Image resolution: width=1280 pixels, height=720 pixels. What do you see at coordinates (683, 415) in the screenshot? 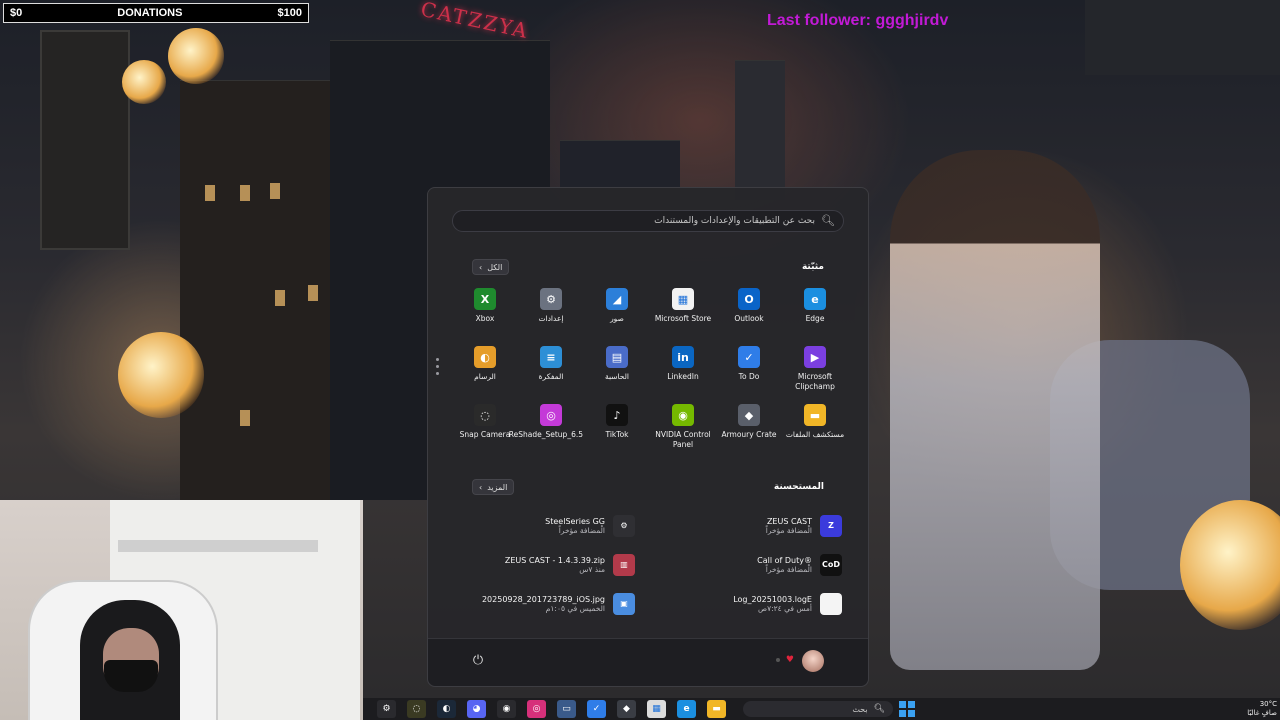
I see `nvidia-icon: ◉` at bounding box center [683, 415].